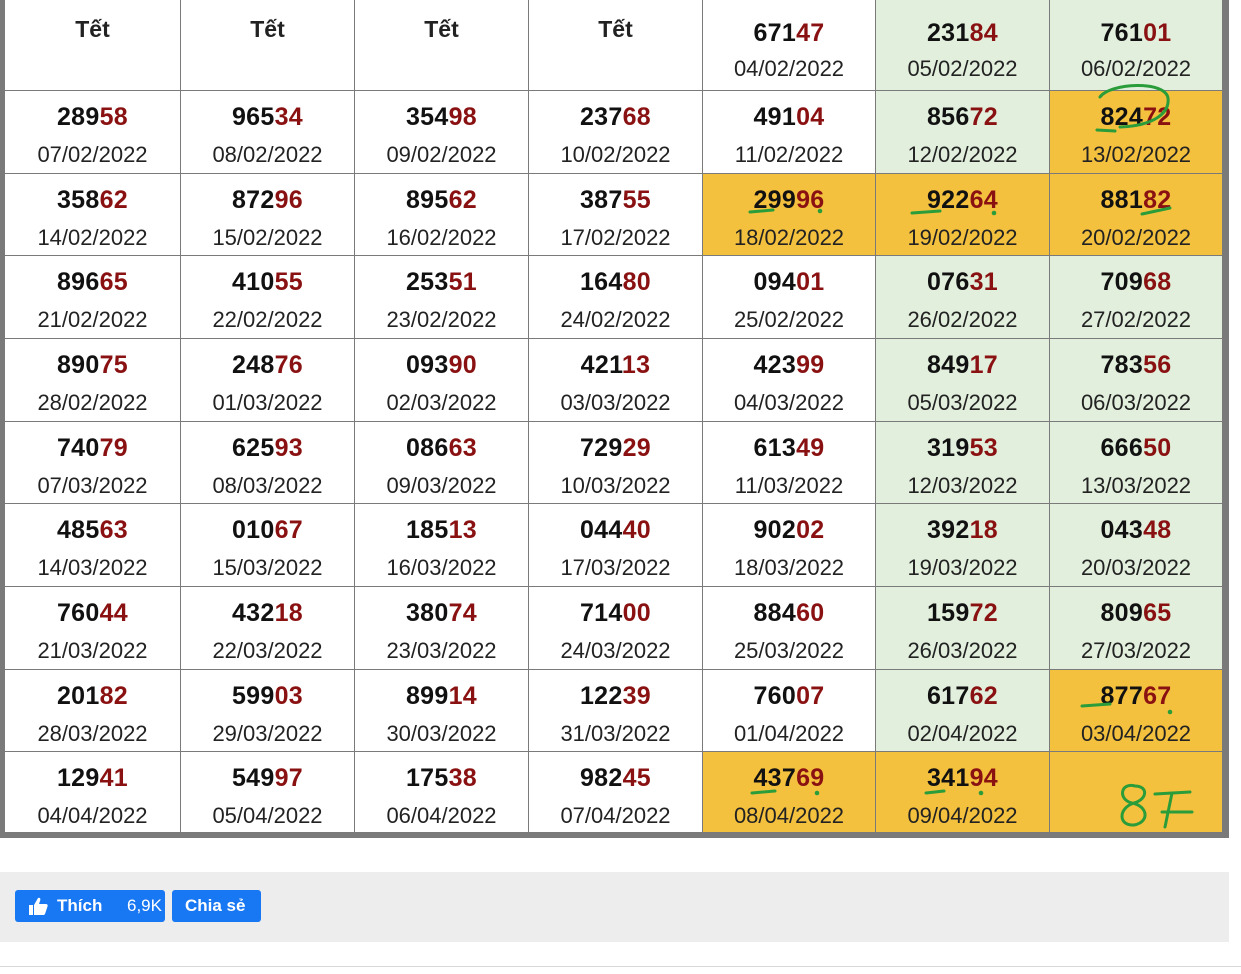  What do you see at coordinates (614, 907) in the screenshot?
I see `share-bar: Thích 6,9K Chia sẻ` at bounding box center [614, 907].